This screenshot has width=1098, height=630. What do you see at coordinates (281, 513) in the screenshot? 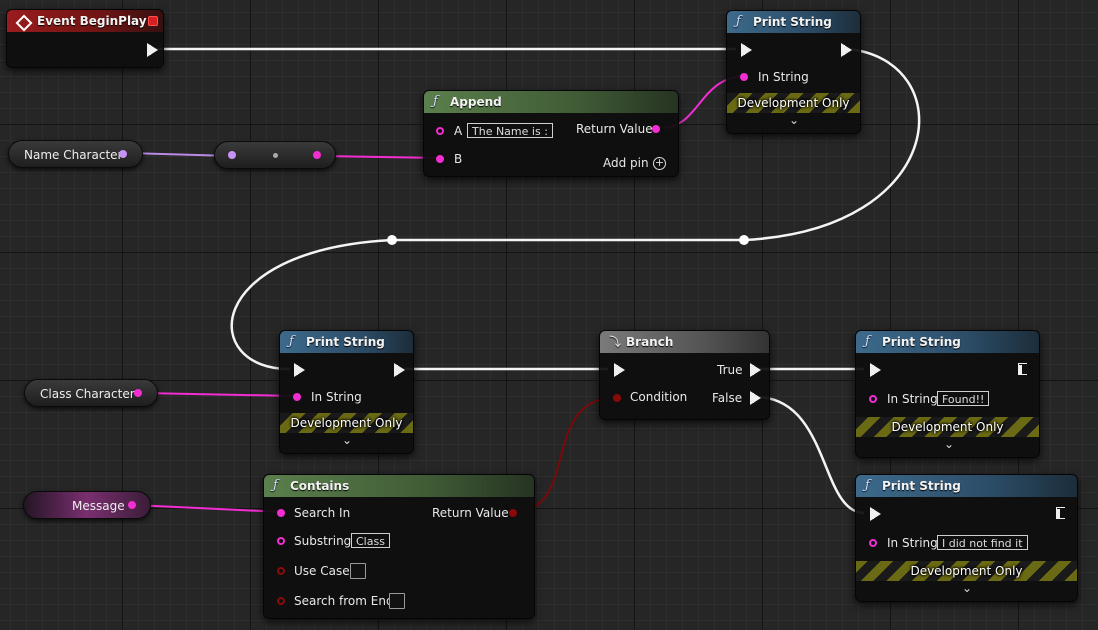
I see `contains-search-in-pin` at bounding box center [281, 513].